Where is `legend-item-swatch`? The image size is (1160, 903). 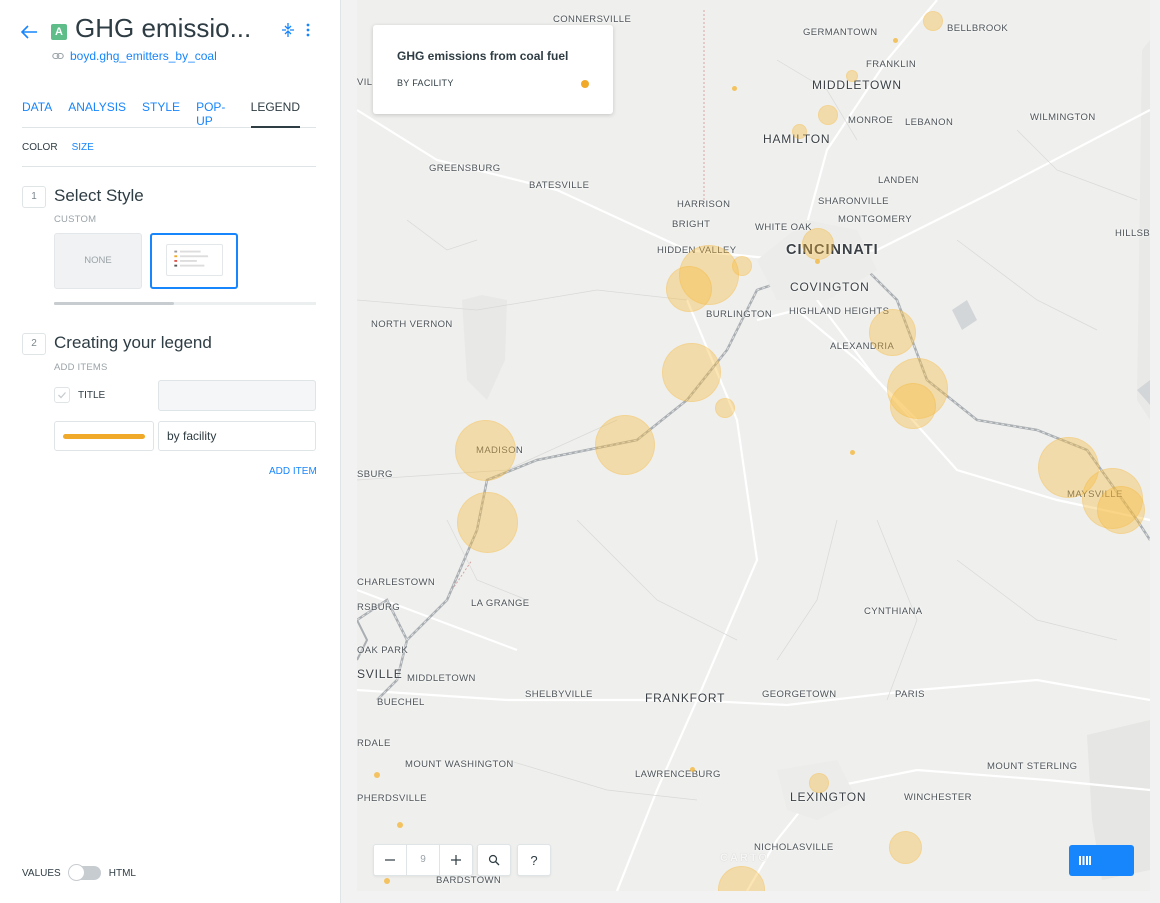 legend-item-swatch is located at coordinates (585, 84).